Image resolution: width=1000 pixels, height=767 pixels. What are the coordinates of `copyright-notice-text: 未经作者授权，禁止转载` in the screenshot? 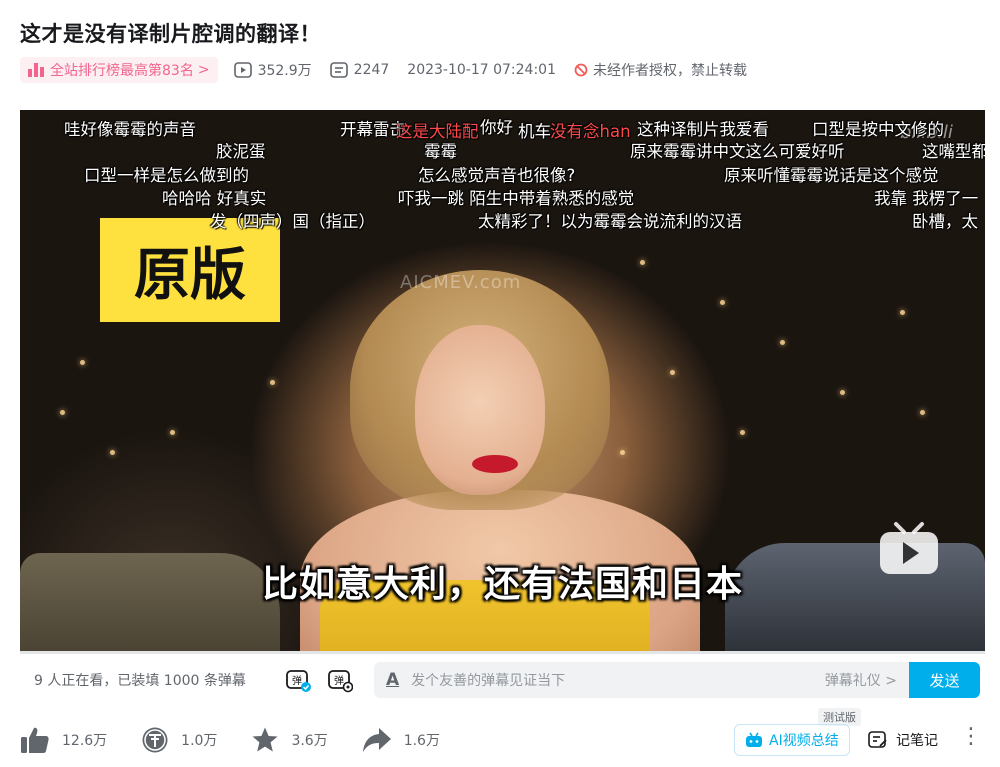 It's located at (670, 71).